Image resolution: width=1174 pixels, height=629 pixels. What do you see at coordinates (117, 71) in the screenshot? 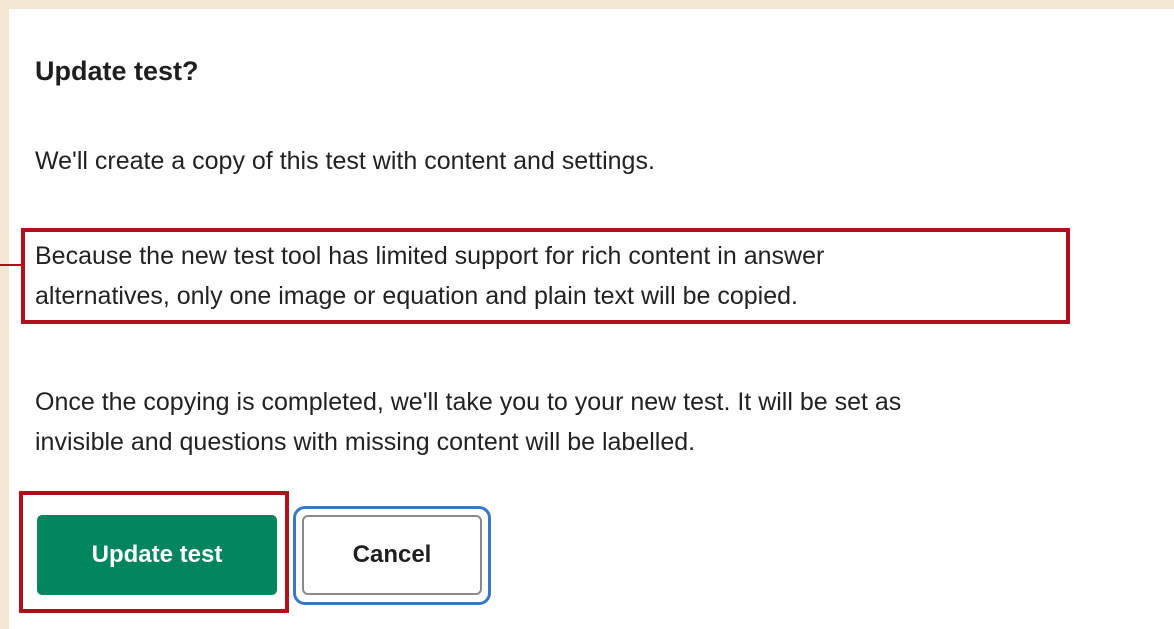
I see `dialog-title: Update test?` at bounding box center [117, 71].